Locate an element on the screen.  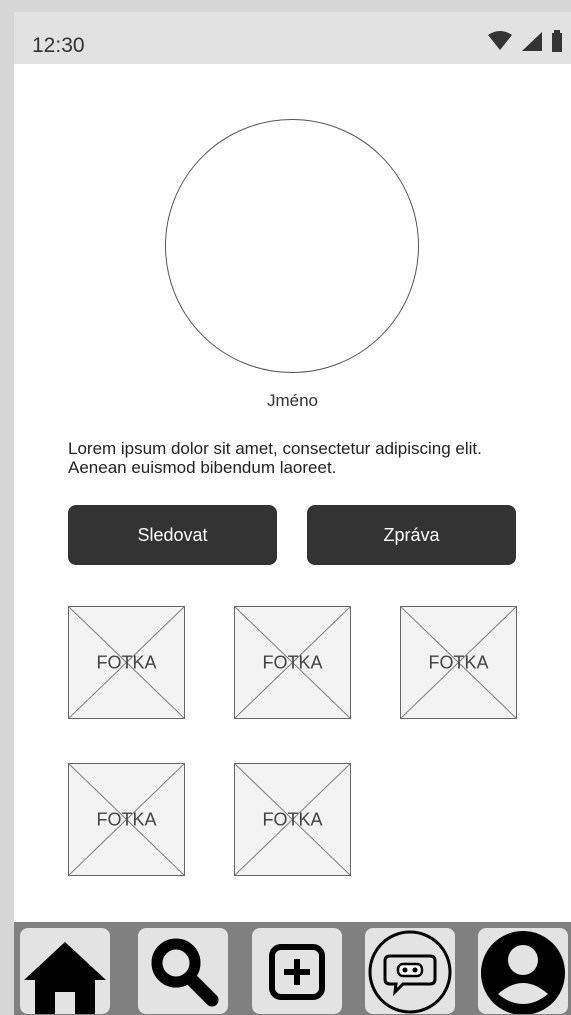
battery-icon is located at coordinates (557, 41).